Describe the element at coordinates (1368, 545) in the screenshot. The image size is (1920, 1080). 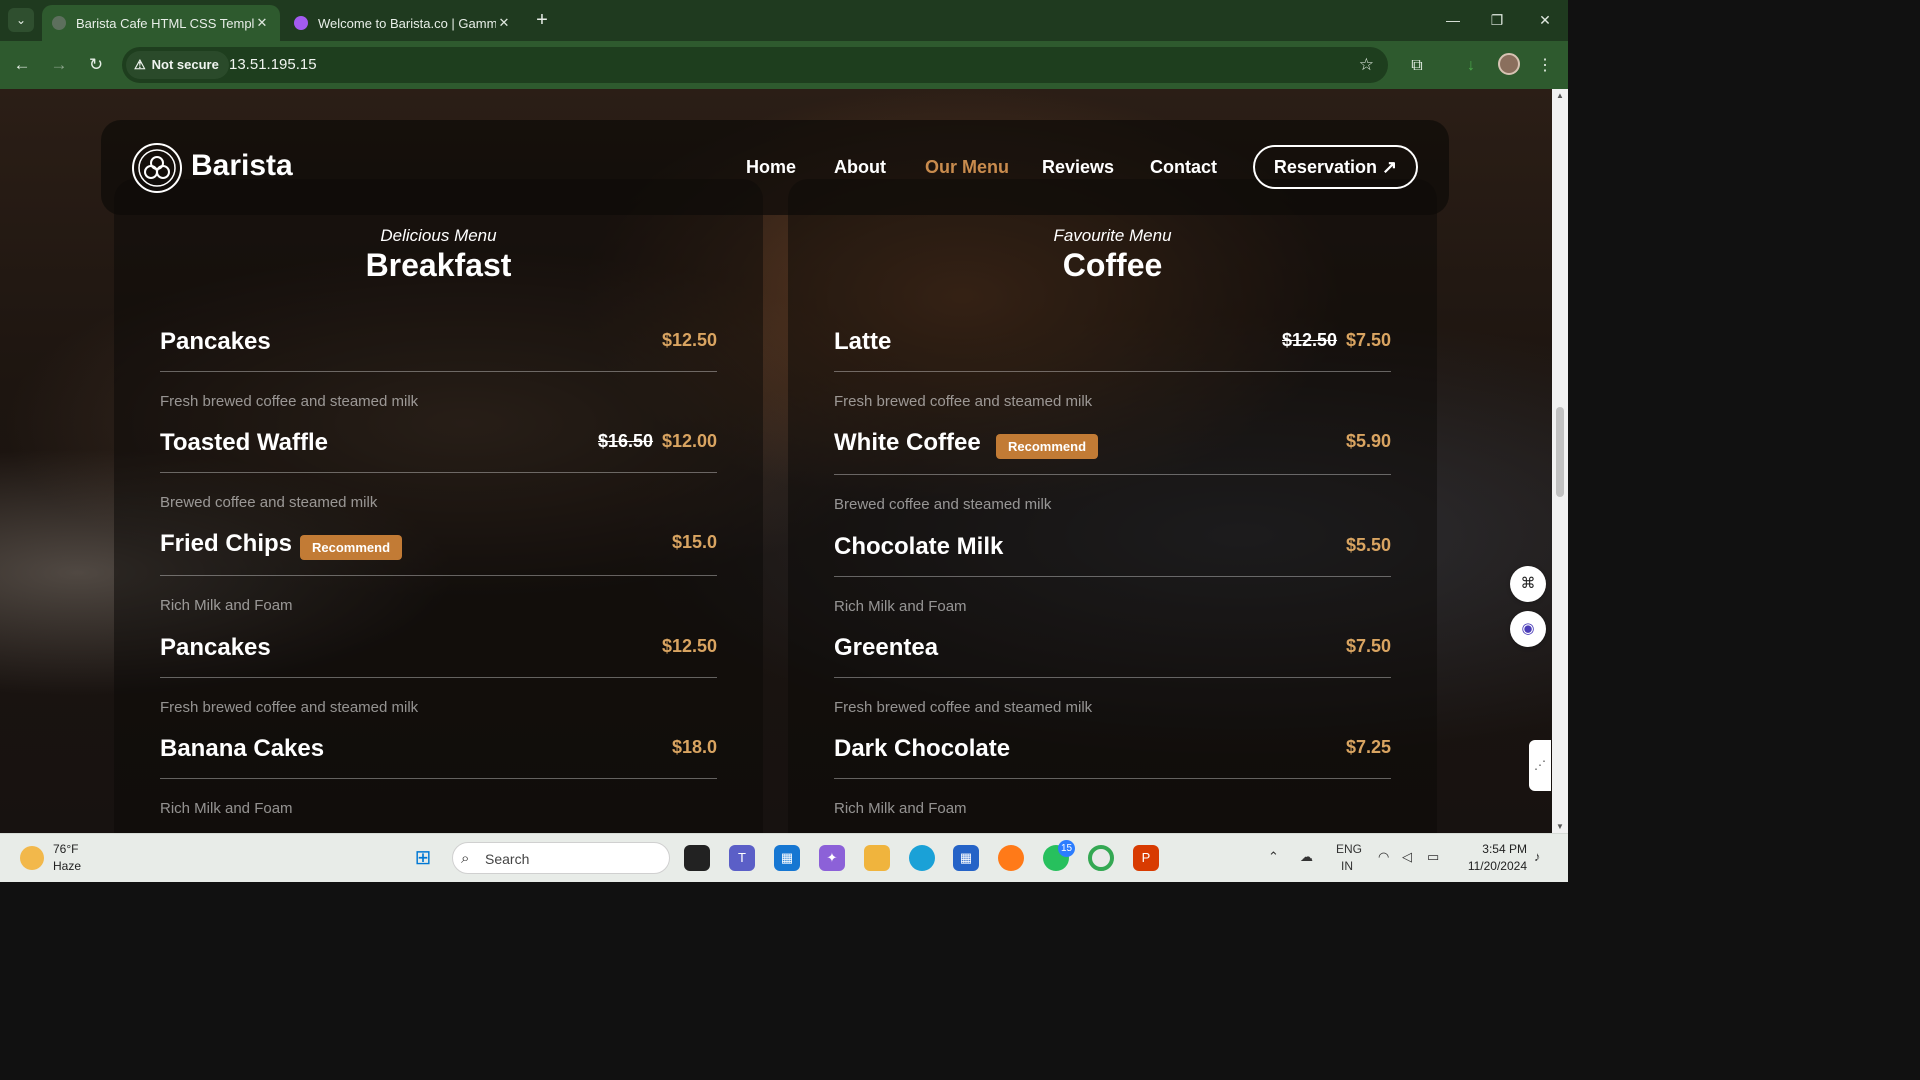
I see `menu-item-price: $5.50` at that location.